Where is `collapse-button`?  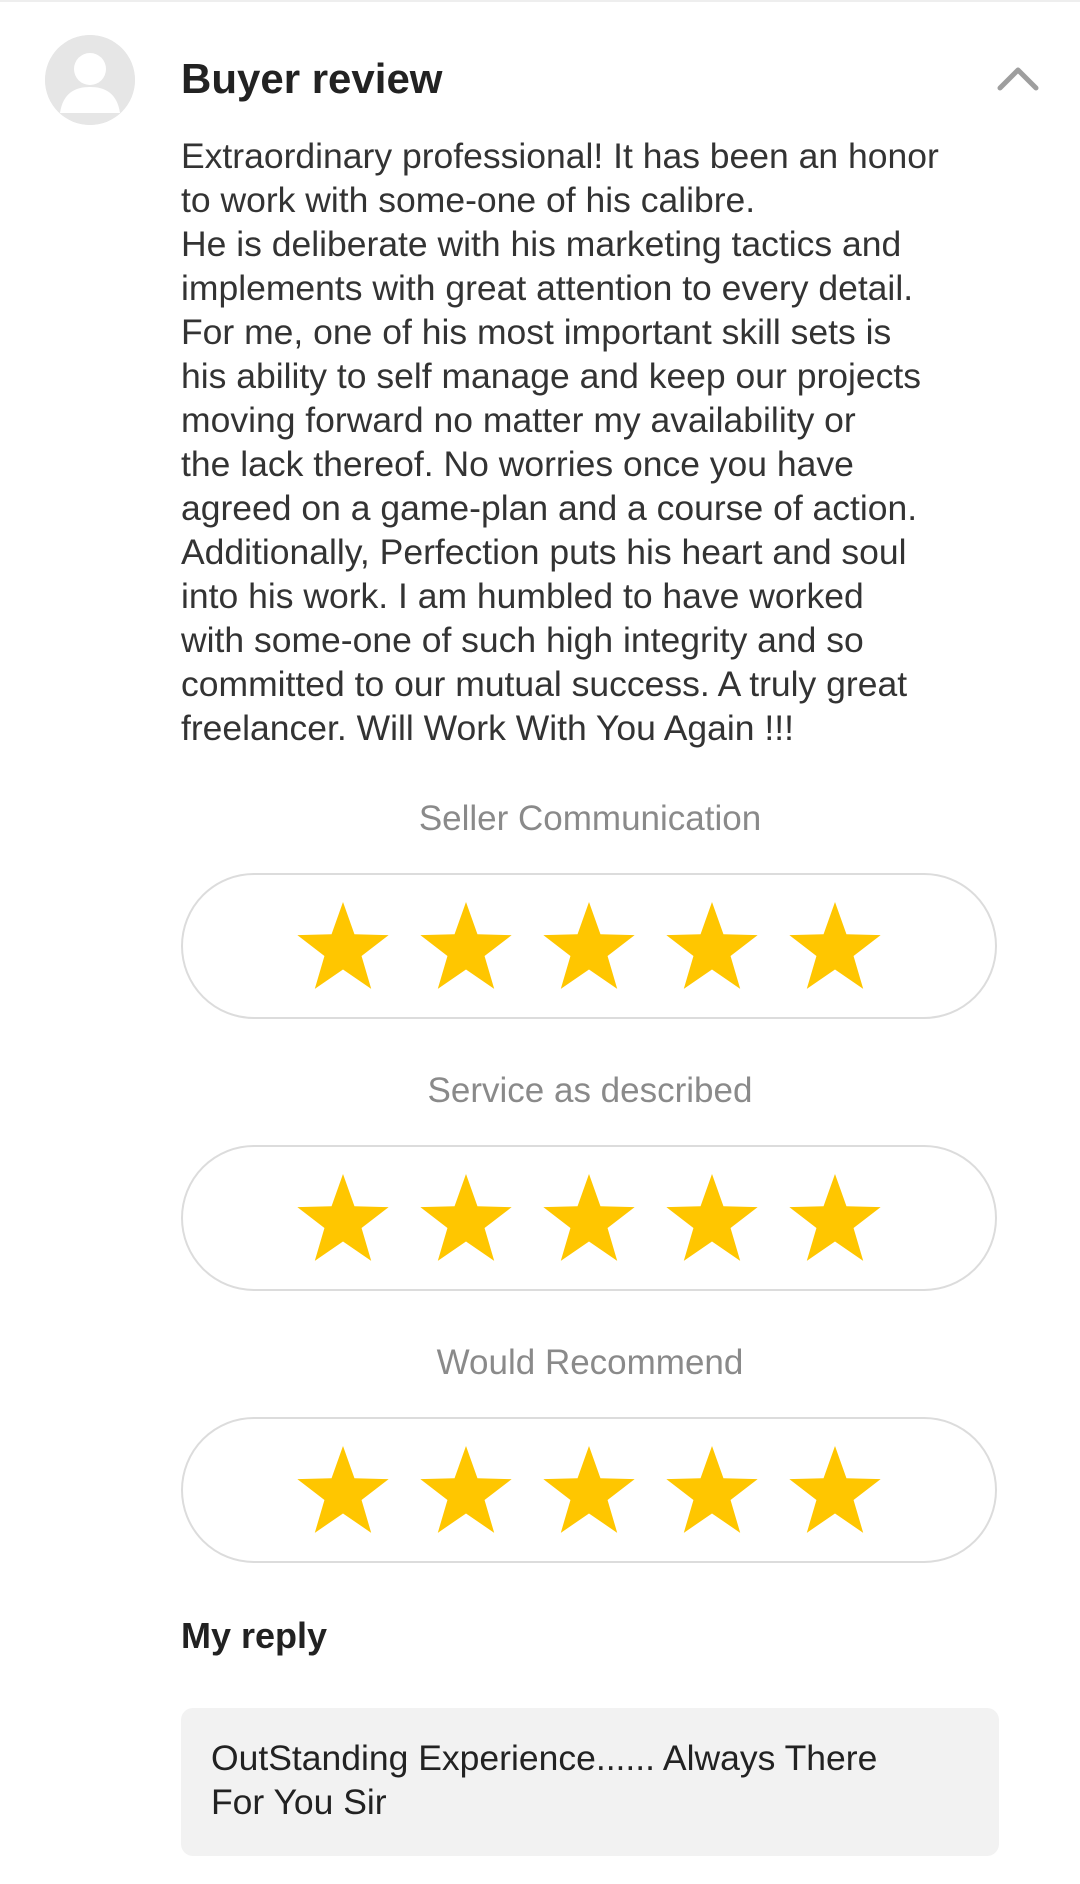
collapse-button is located at coordinates (1018, 78).